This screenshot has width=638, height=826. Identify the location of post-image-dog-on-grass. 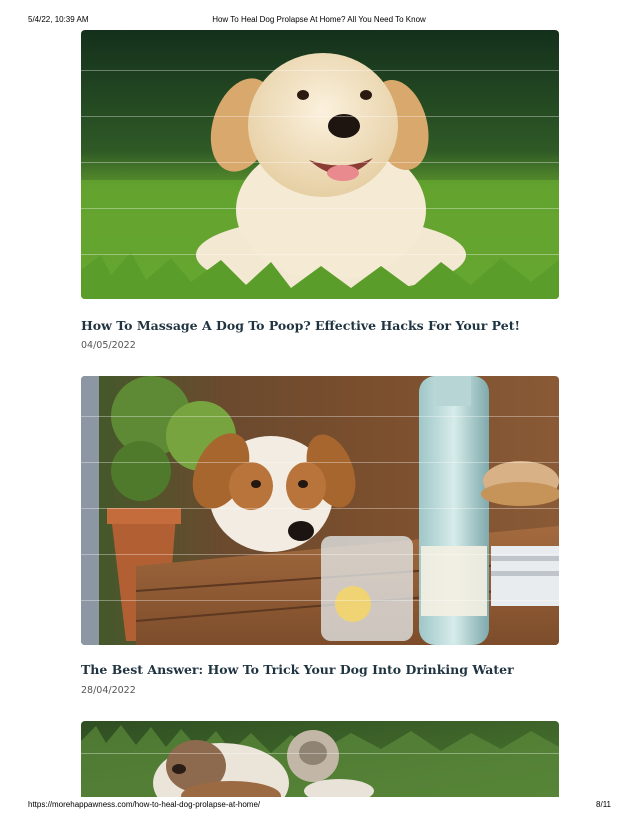
(320, 759).